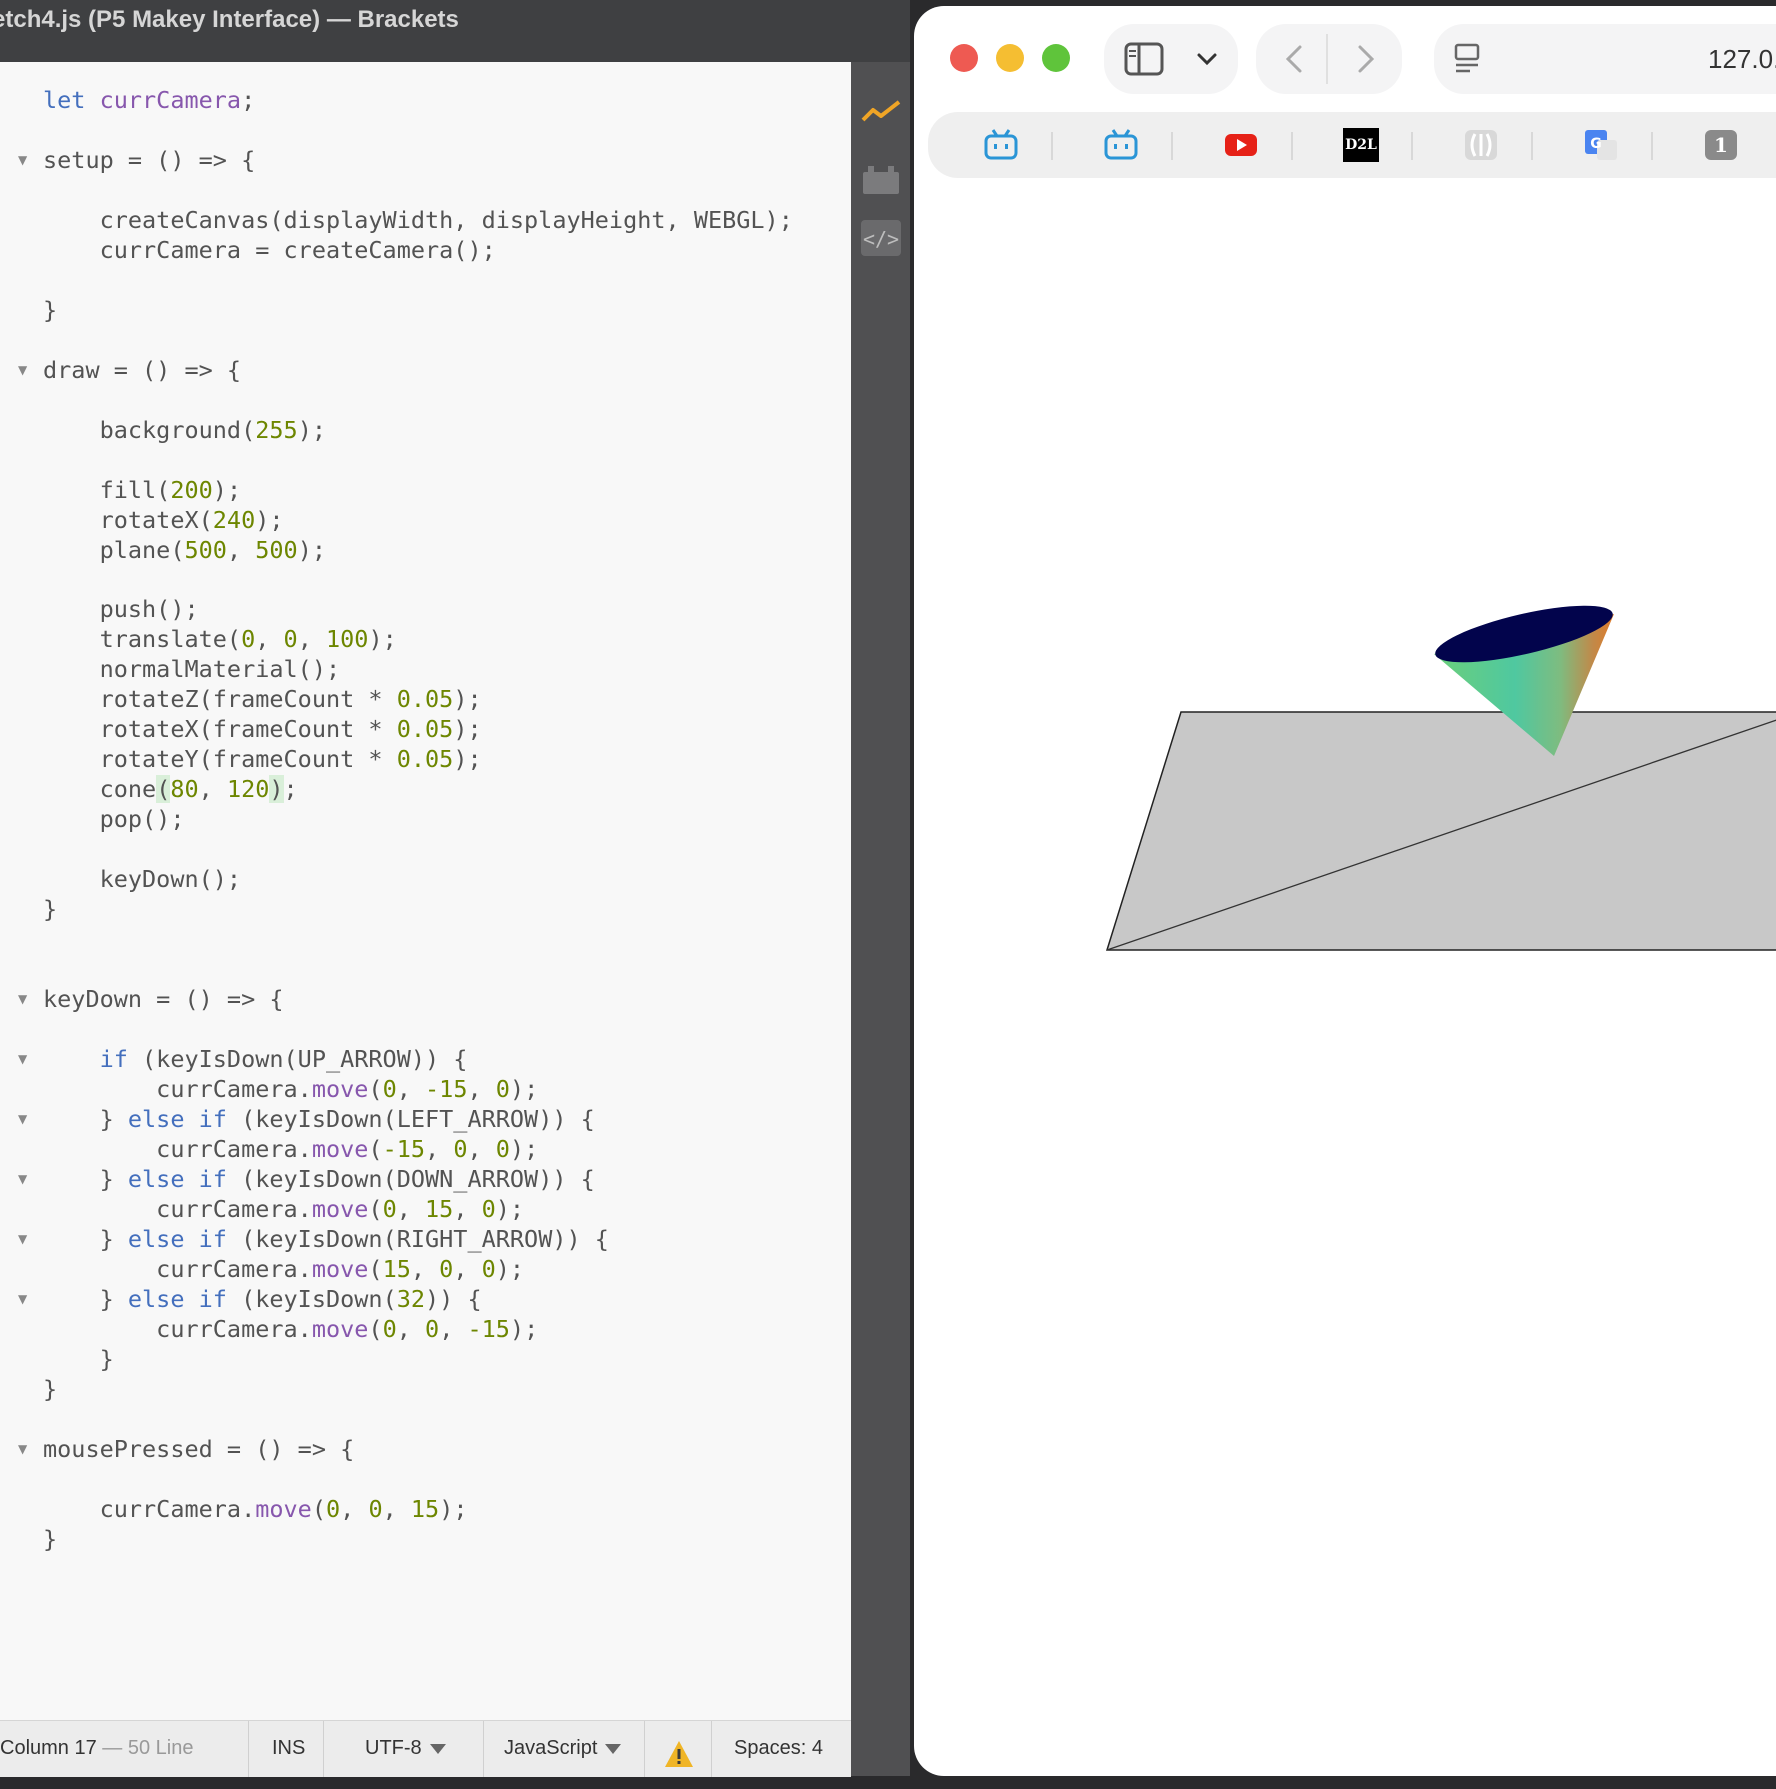 The height and width of the screenshot is (1789, 1776). I want to click on code-line: 1 ▼ } else if (keyIsDown(32)) {, so click(425, 1299).